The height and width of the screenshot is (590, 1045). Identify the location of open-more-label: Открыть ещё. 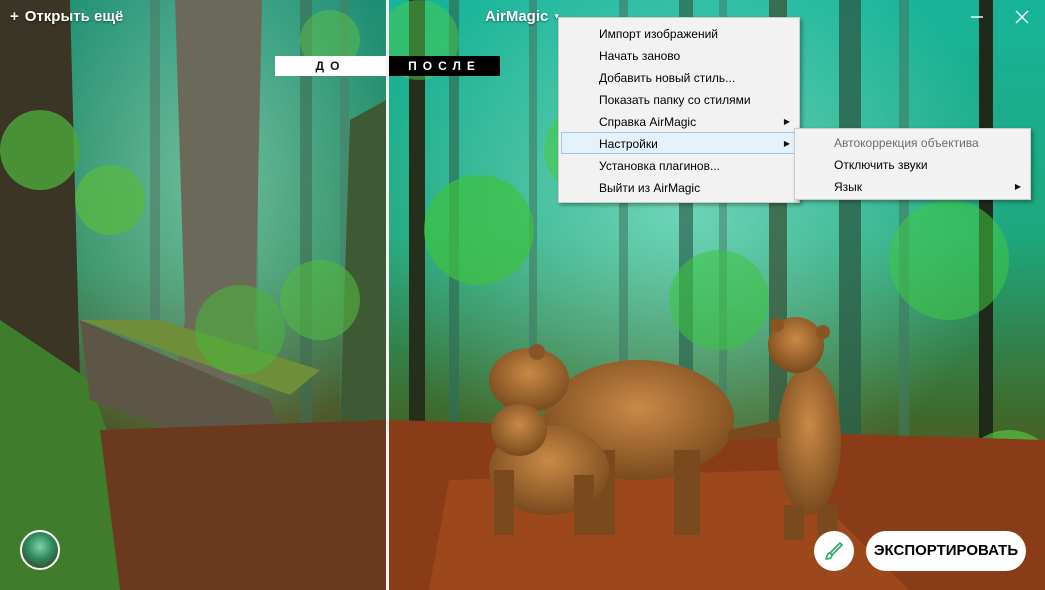
(74, 16).